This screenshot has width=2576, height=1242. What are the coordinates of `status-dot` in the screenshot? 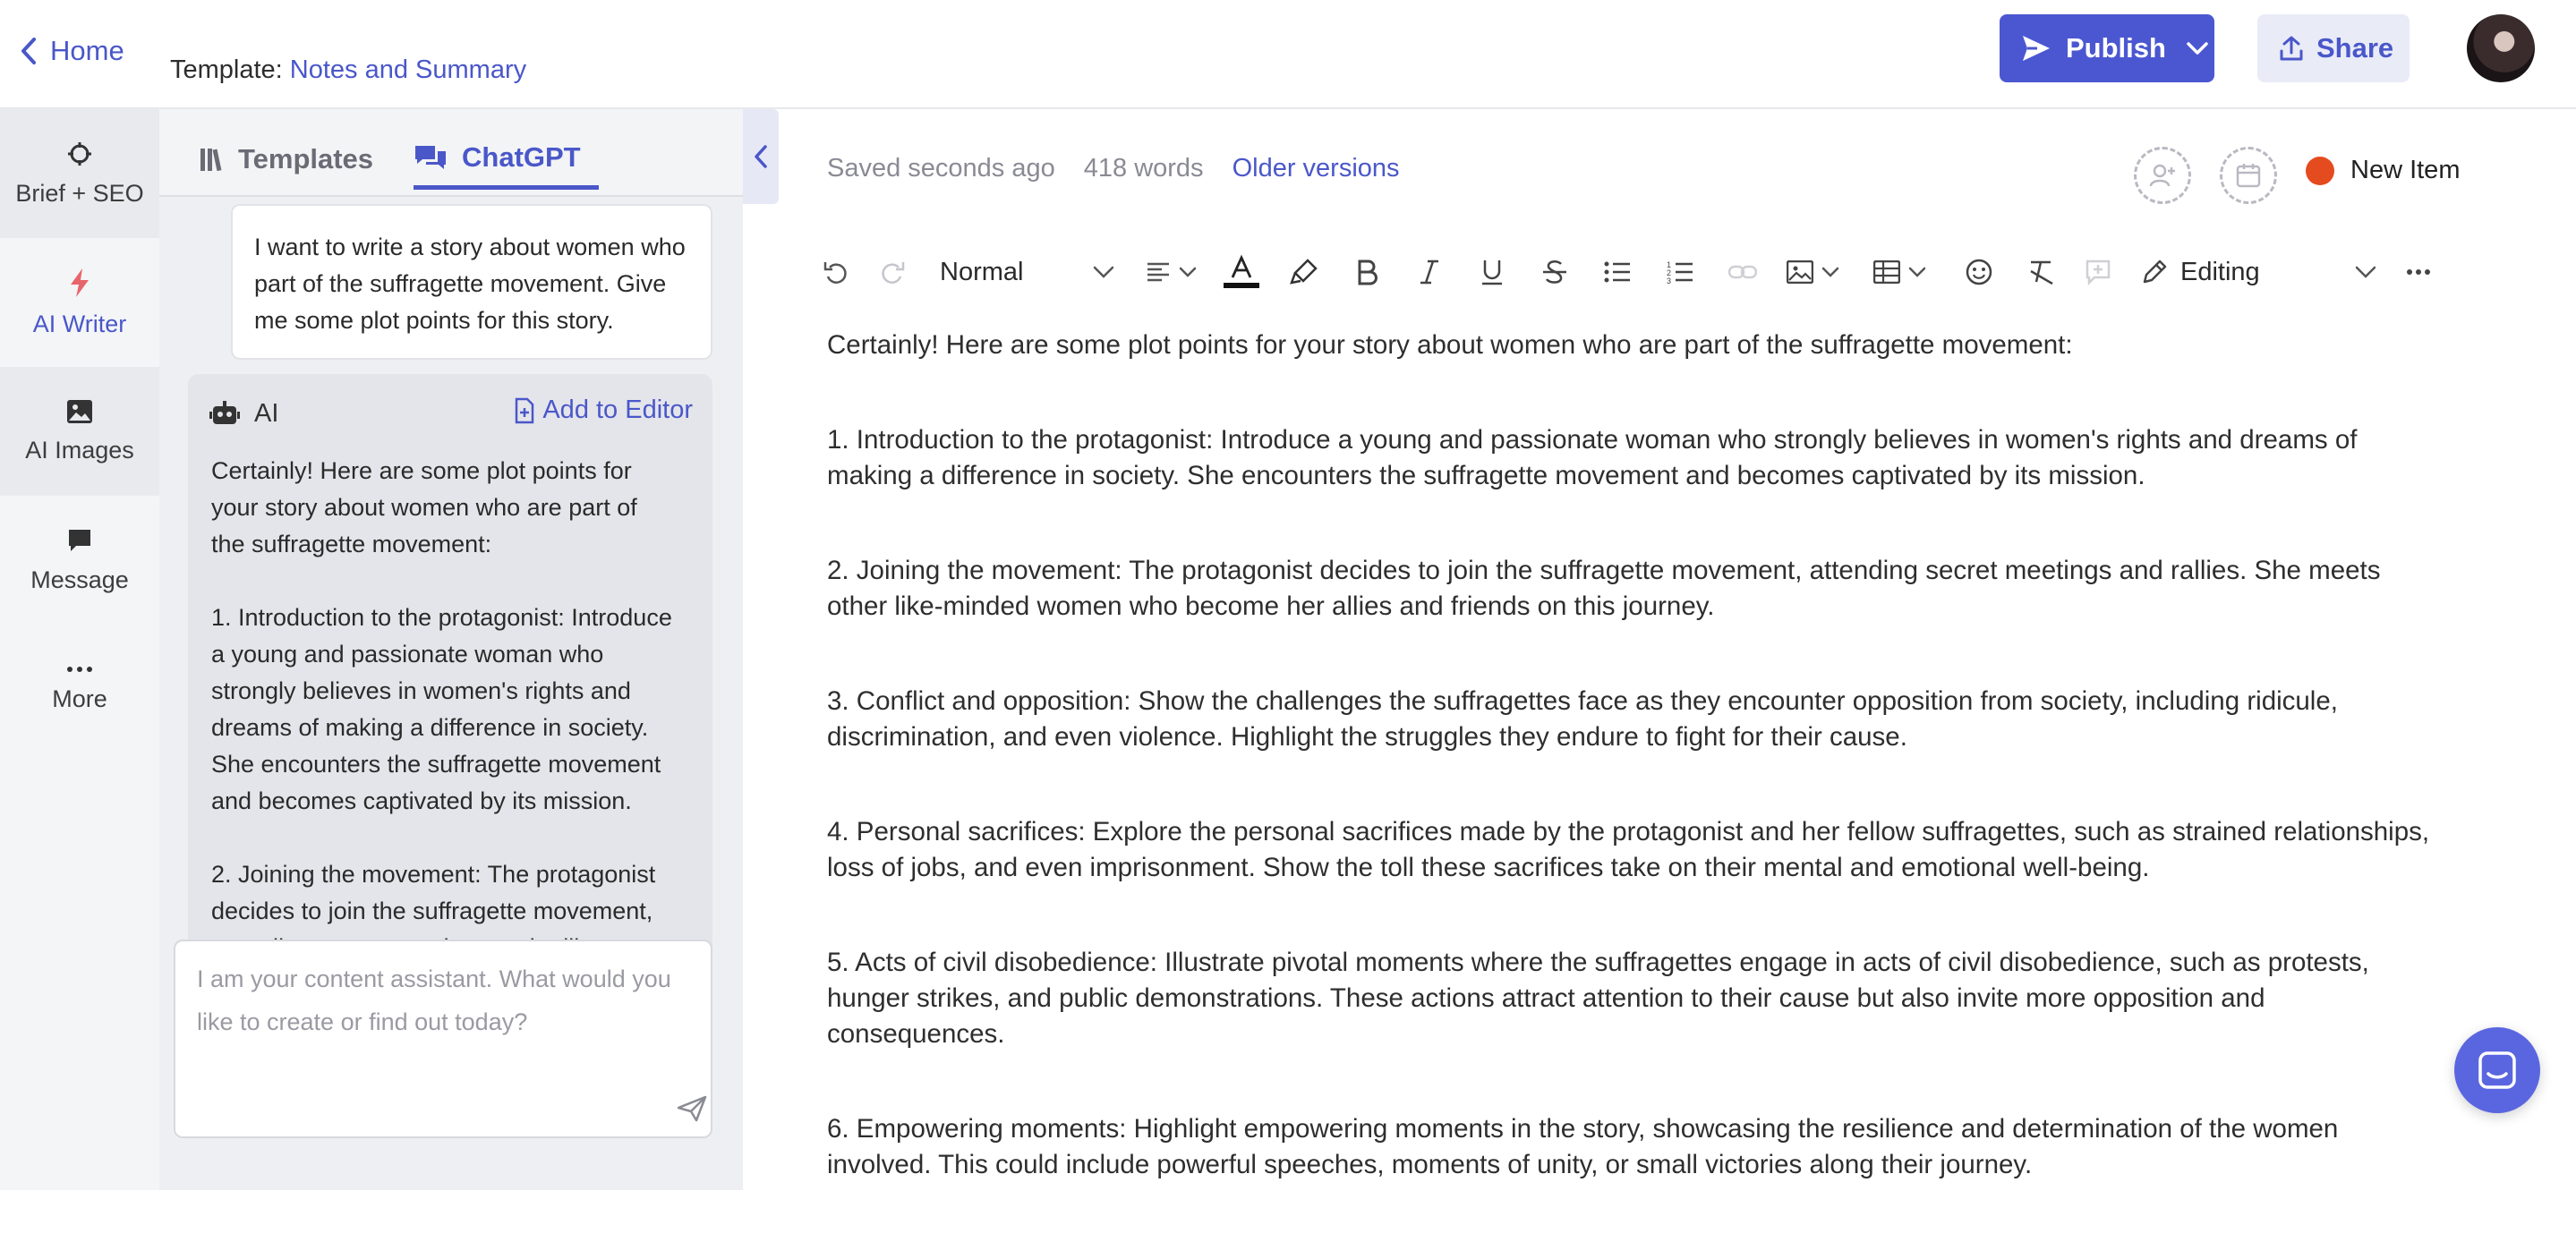 It's located at (2320, 171).